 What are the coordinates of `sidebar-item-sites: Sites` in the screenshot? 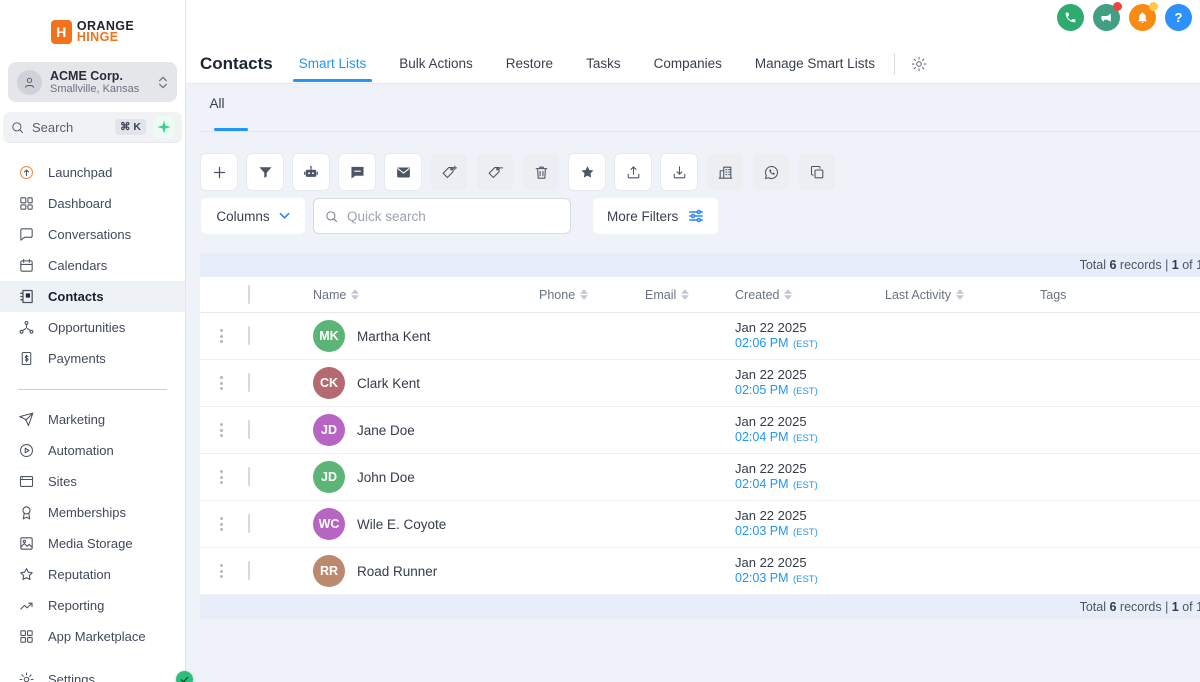 It's located at (92, 481).